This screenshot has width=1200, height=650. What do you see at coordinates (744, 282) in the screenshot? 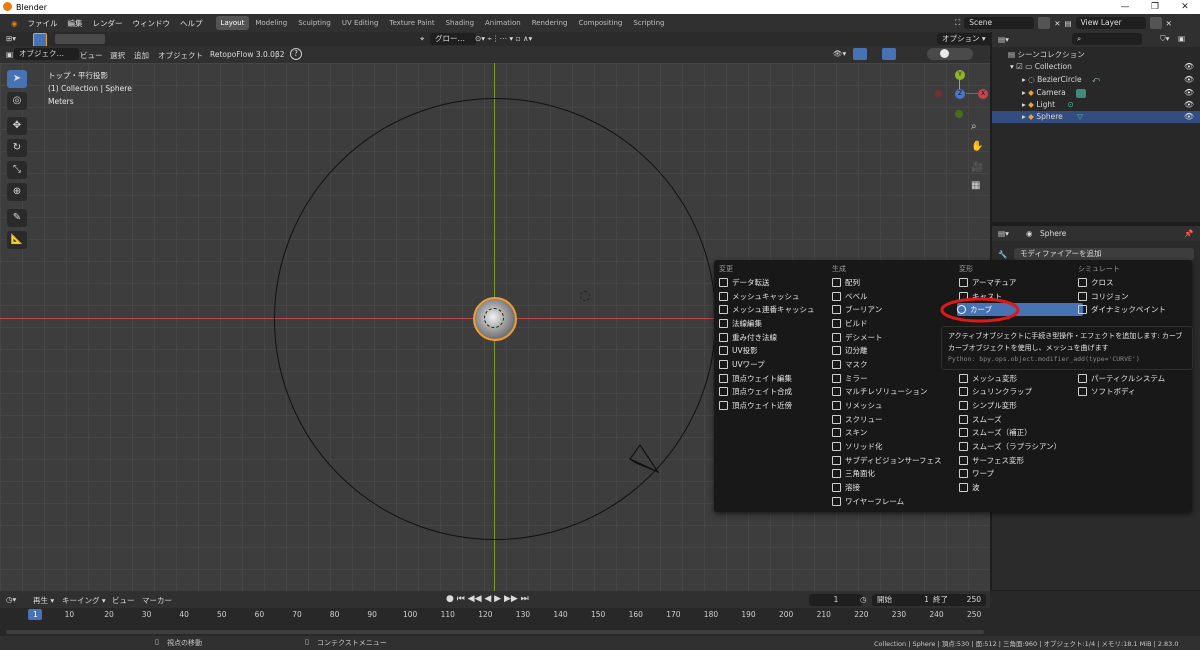
I see `menu-item: データ転送` at bounding box center [744, 282].